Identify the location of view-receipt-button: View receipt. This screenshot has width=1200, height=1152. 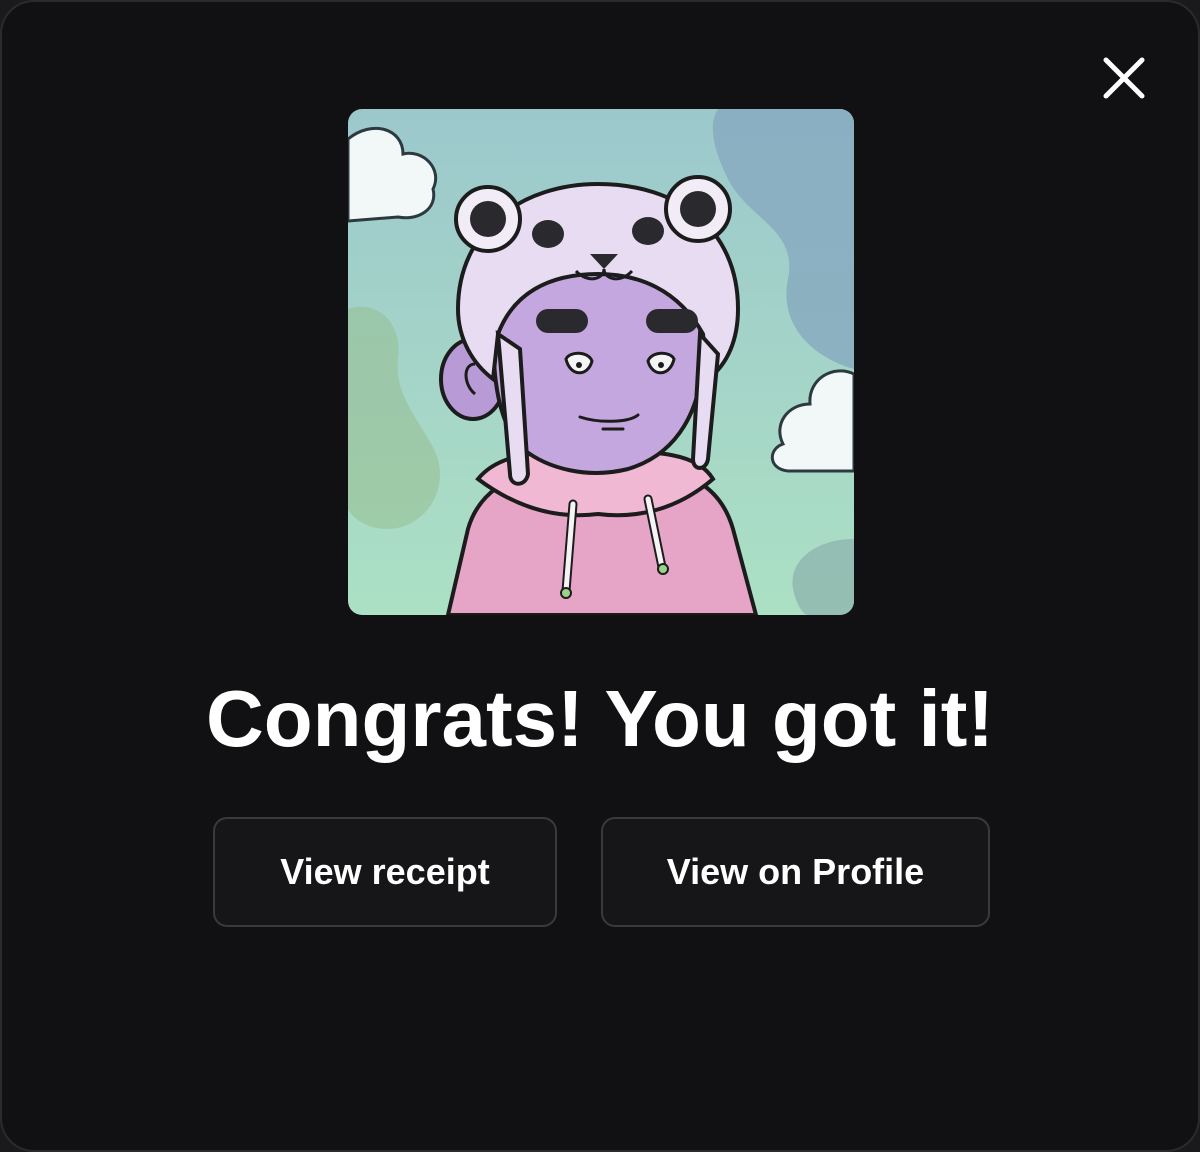
(385, 872).